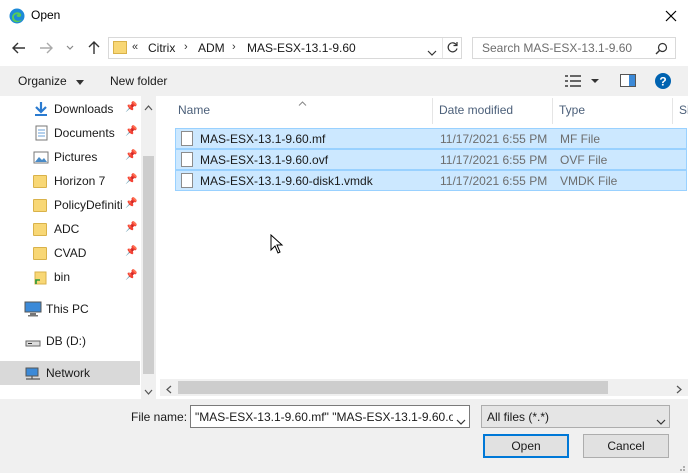  Describe the element at coordinates (70, 133) in the screenshot. I see `nav-item-documents: Documents 📌` at that location.